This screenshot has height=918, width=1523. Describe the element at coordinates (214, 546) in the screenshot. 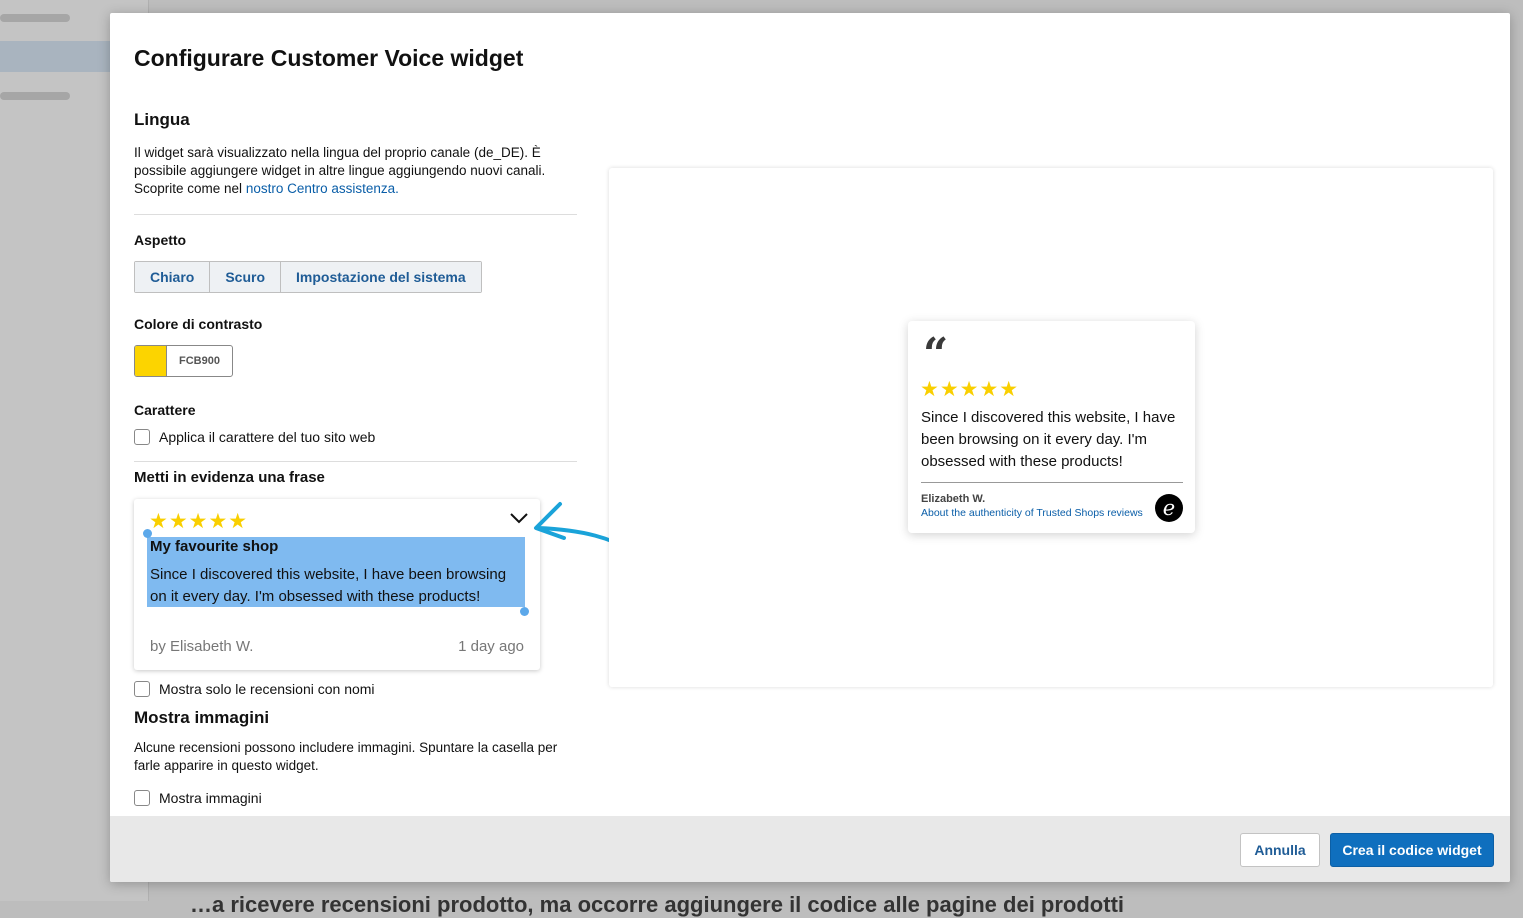

I see `review-title: My favourite shop` at that location.